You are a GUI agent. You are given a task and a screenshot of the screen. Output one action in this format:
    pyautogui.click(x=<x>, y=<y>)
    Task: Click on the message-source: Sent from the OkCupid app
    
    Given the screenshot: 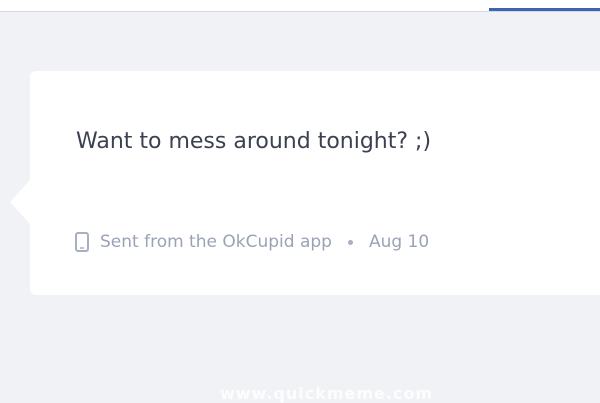 What is the action you would take?
    pyautogui.click(x=216, y=242)
    